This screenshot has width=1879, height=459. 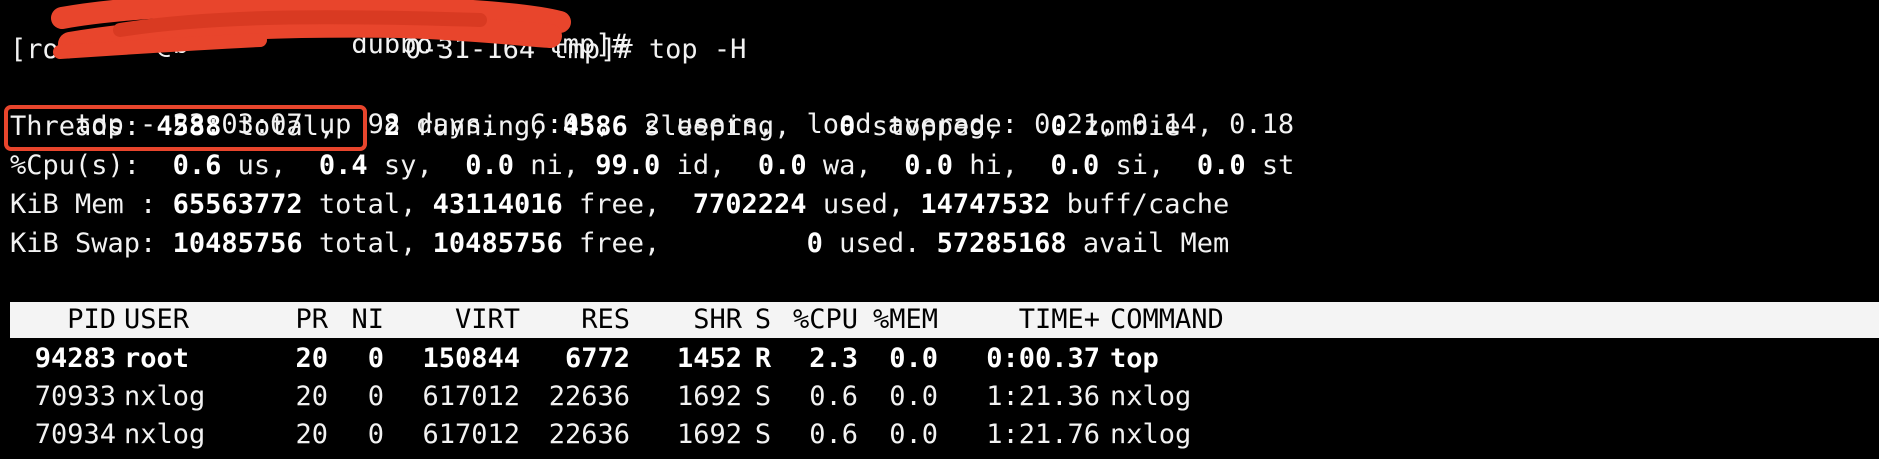 I want to click on cell-command: top, so click(x=1134, y=358).